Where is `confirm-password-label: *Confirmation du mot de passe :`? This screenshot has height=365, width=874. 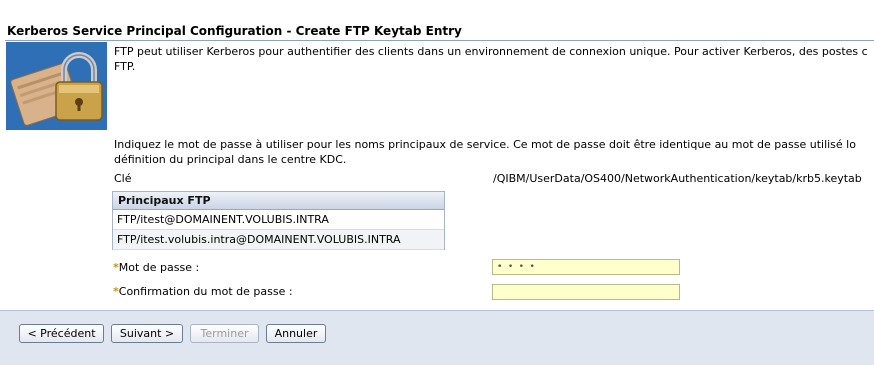 confirm-password-label: *Confirmation du mot de passe : is located at coordinates (203, 291).